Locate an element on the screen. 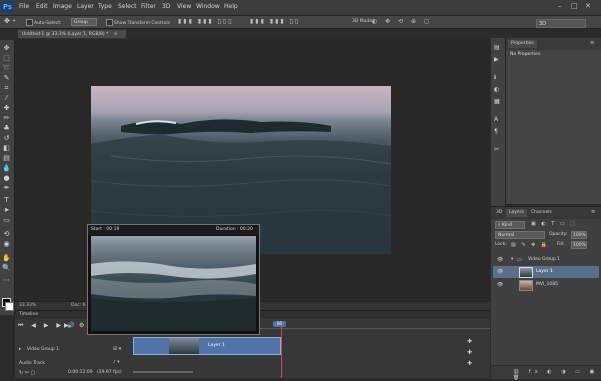 This screenshot has height=381, width=601. lasso-tool-icon: ➰ is located at coordinates (6, 68).